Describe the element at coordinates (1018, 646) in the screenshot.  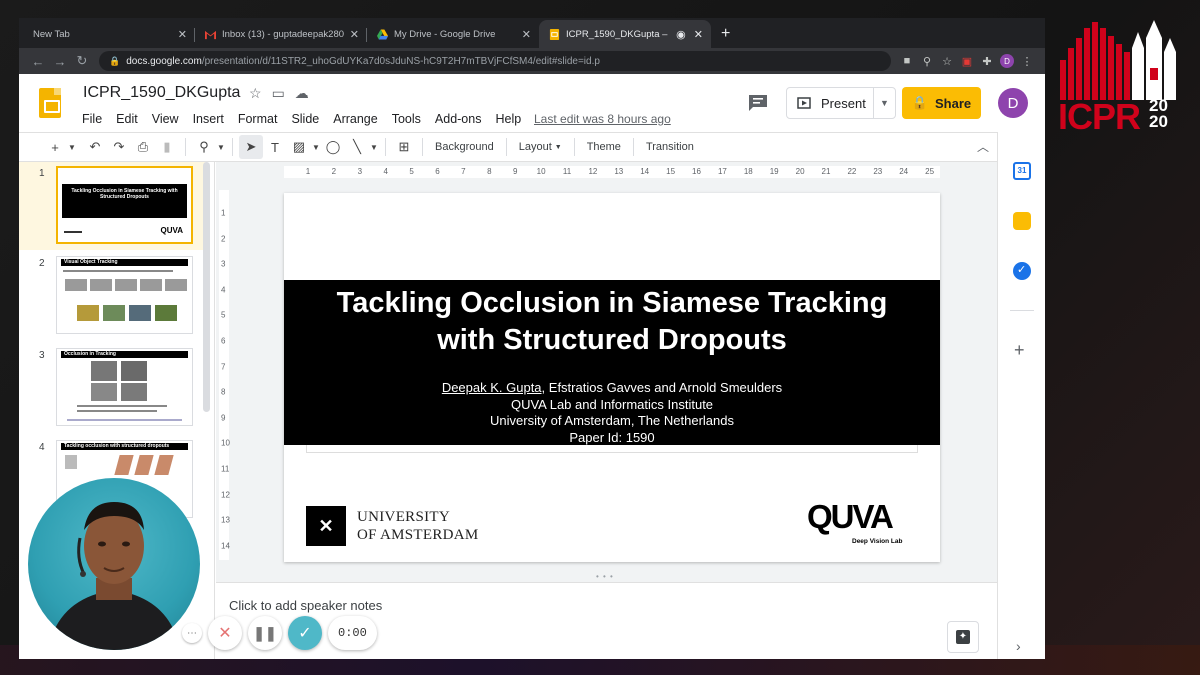
I see `chevron-right-icon: ›` at that location.